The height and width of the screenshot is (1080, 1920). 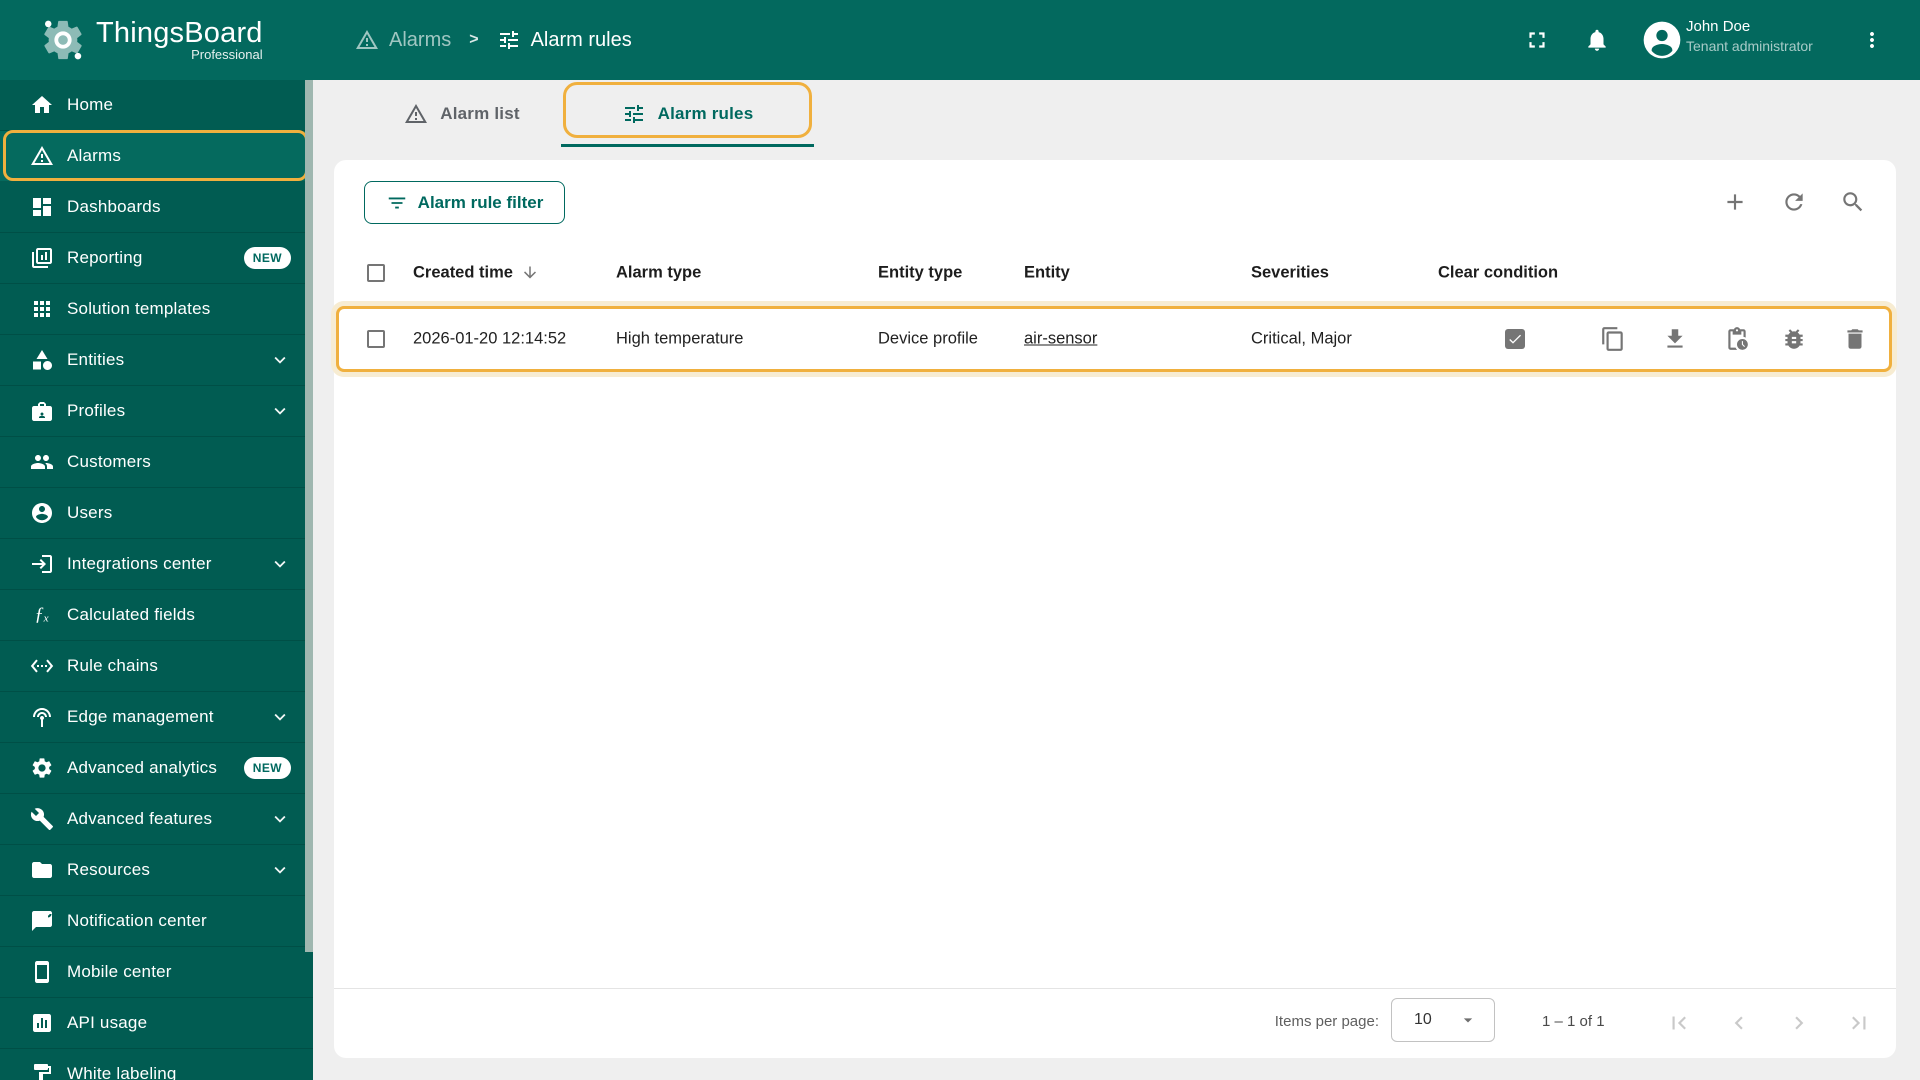 I want to click on reporting-icon, so click(x=42, y=258).